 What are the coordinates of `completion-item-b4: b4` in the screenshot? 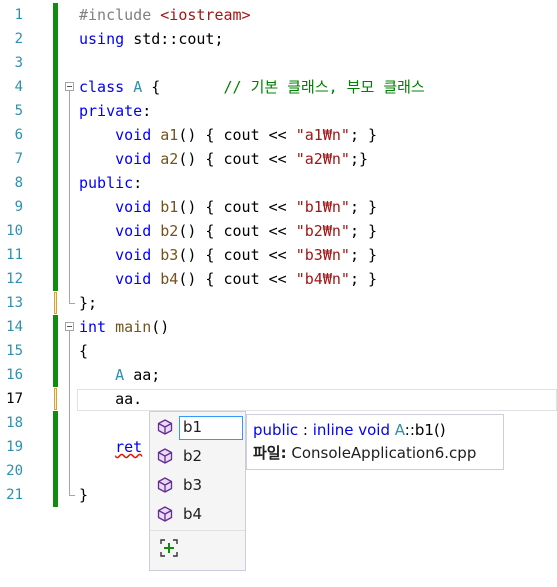 It's located at (197, 514).